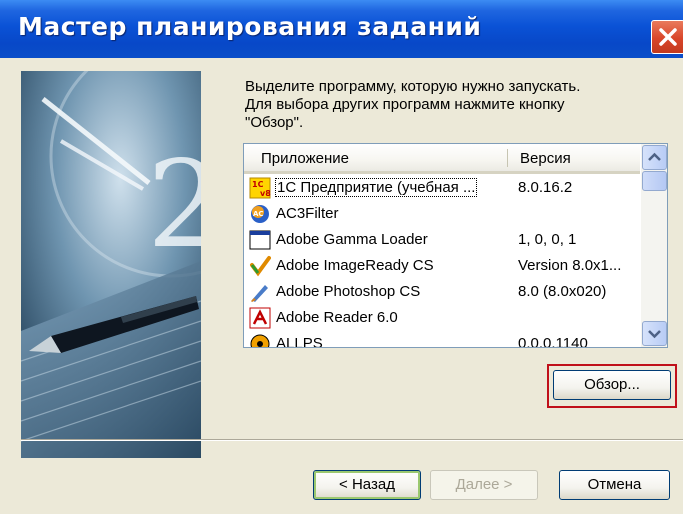  Describe the element at coordinates (337, 317) in the screenshot. I see `list-item-name: Adobe Reader 6.0` at that location.